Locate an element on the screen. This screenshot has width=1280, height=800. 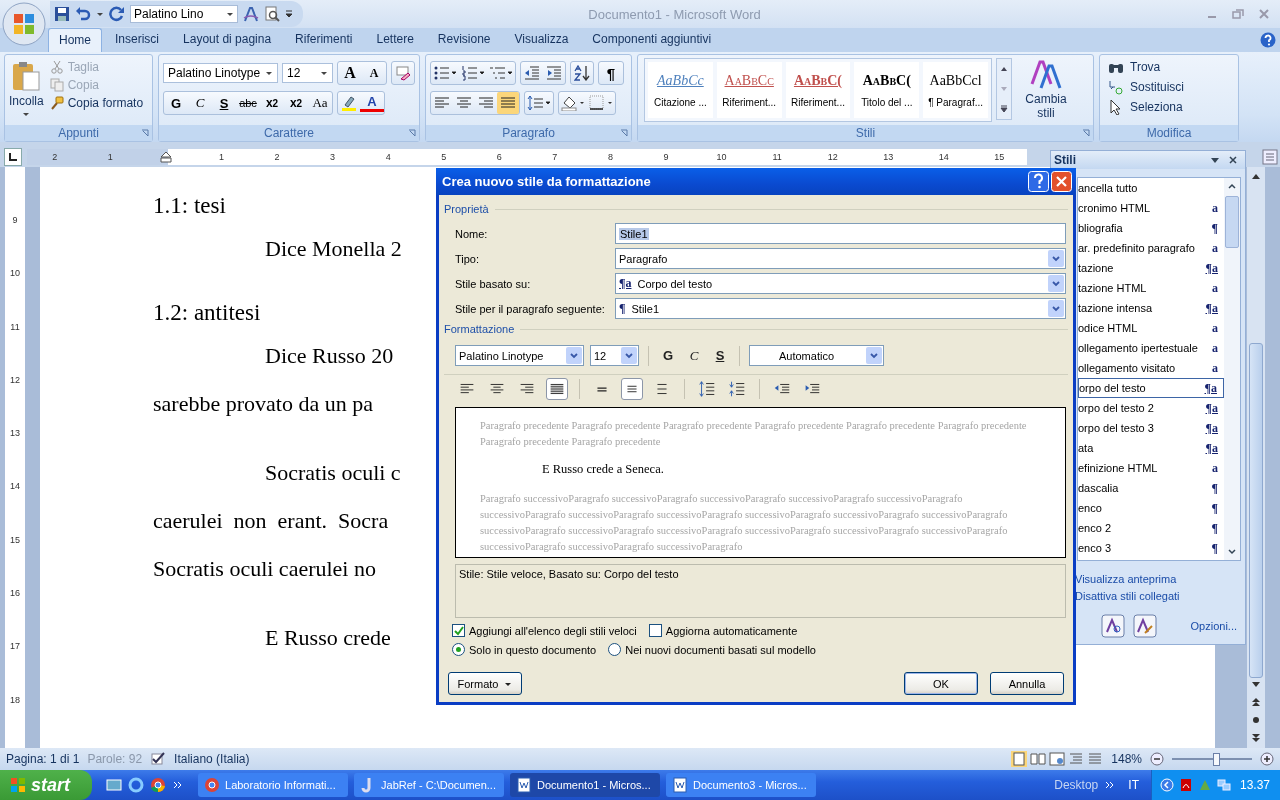
style-list-item: dascalia ¶ is located at coordinates (1151, 488).